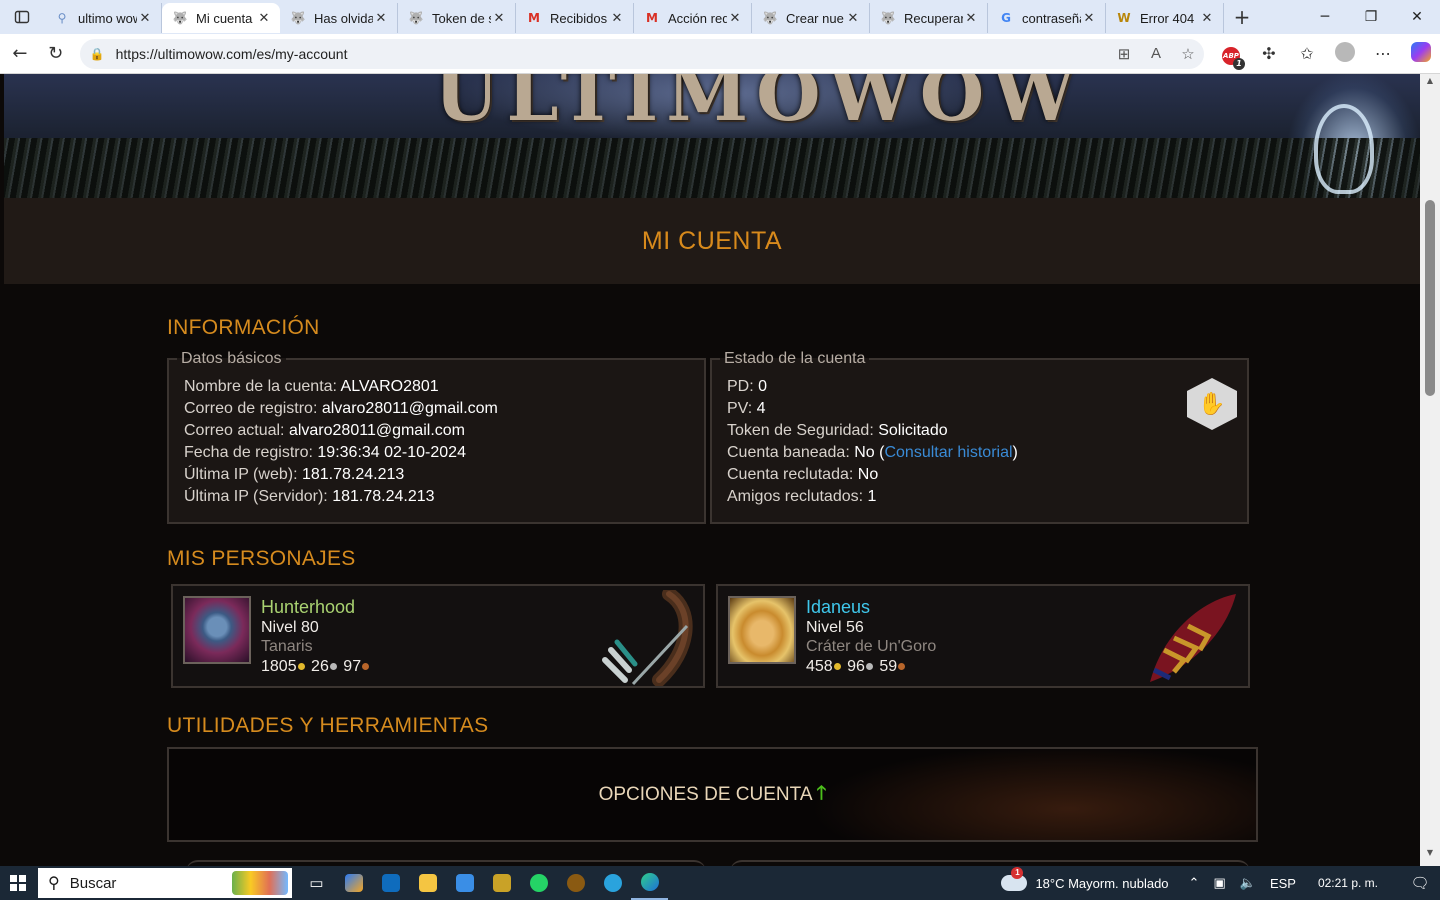 The height and width of the screenshot is (900, 1440). I want to click on browser-tab: 🐺 Token de s ✕, so click(457, 18).